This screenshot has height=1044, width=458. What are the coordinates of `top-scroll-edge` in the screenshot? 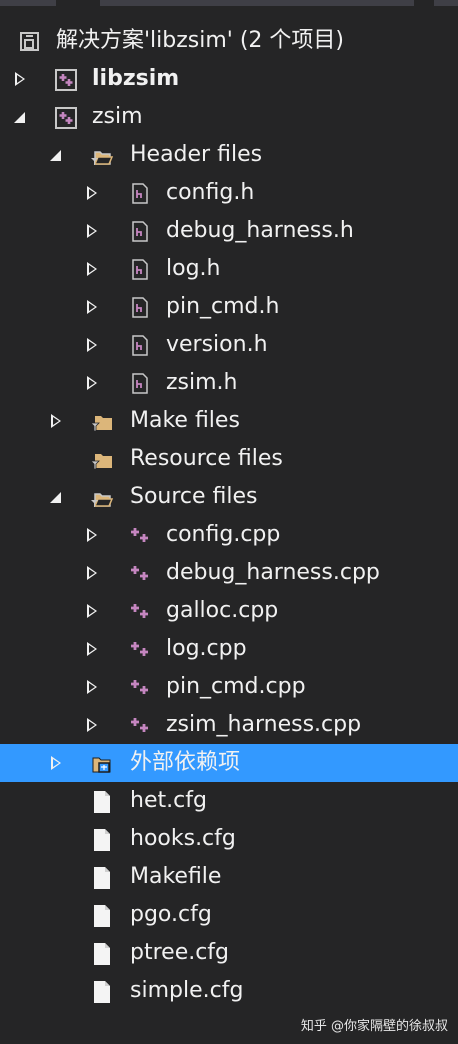 It's located at (229, 8).